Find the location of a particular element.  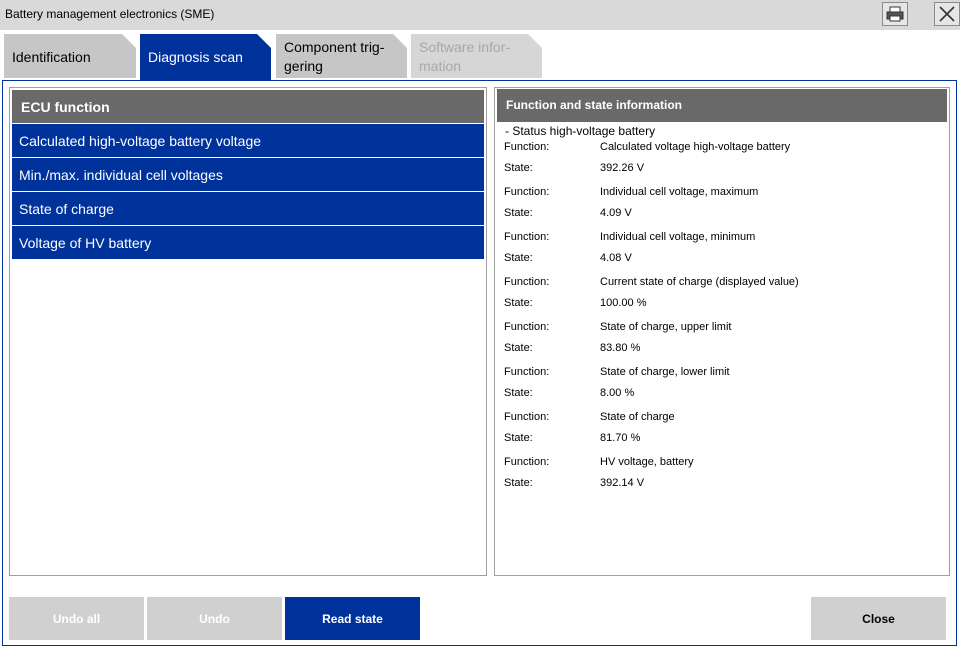

window-title: Battery management electronics (SME) is located at coordinates (110, 14).